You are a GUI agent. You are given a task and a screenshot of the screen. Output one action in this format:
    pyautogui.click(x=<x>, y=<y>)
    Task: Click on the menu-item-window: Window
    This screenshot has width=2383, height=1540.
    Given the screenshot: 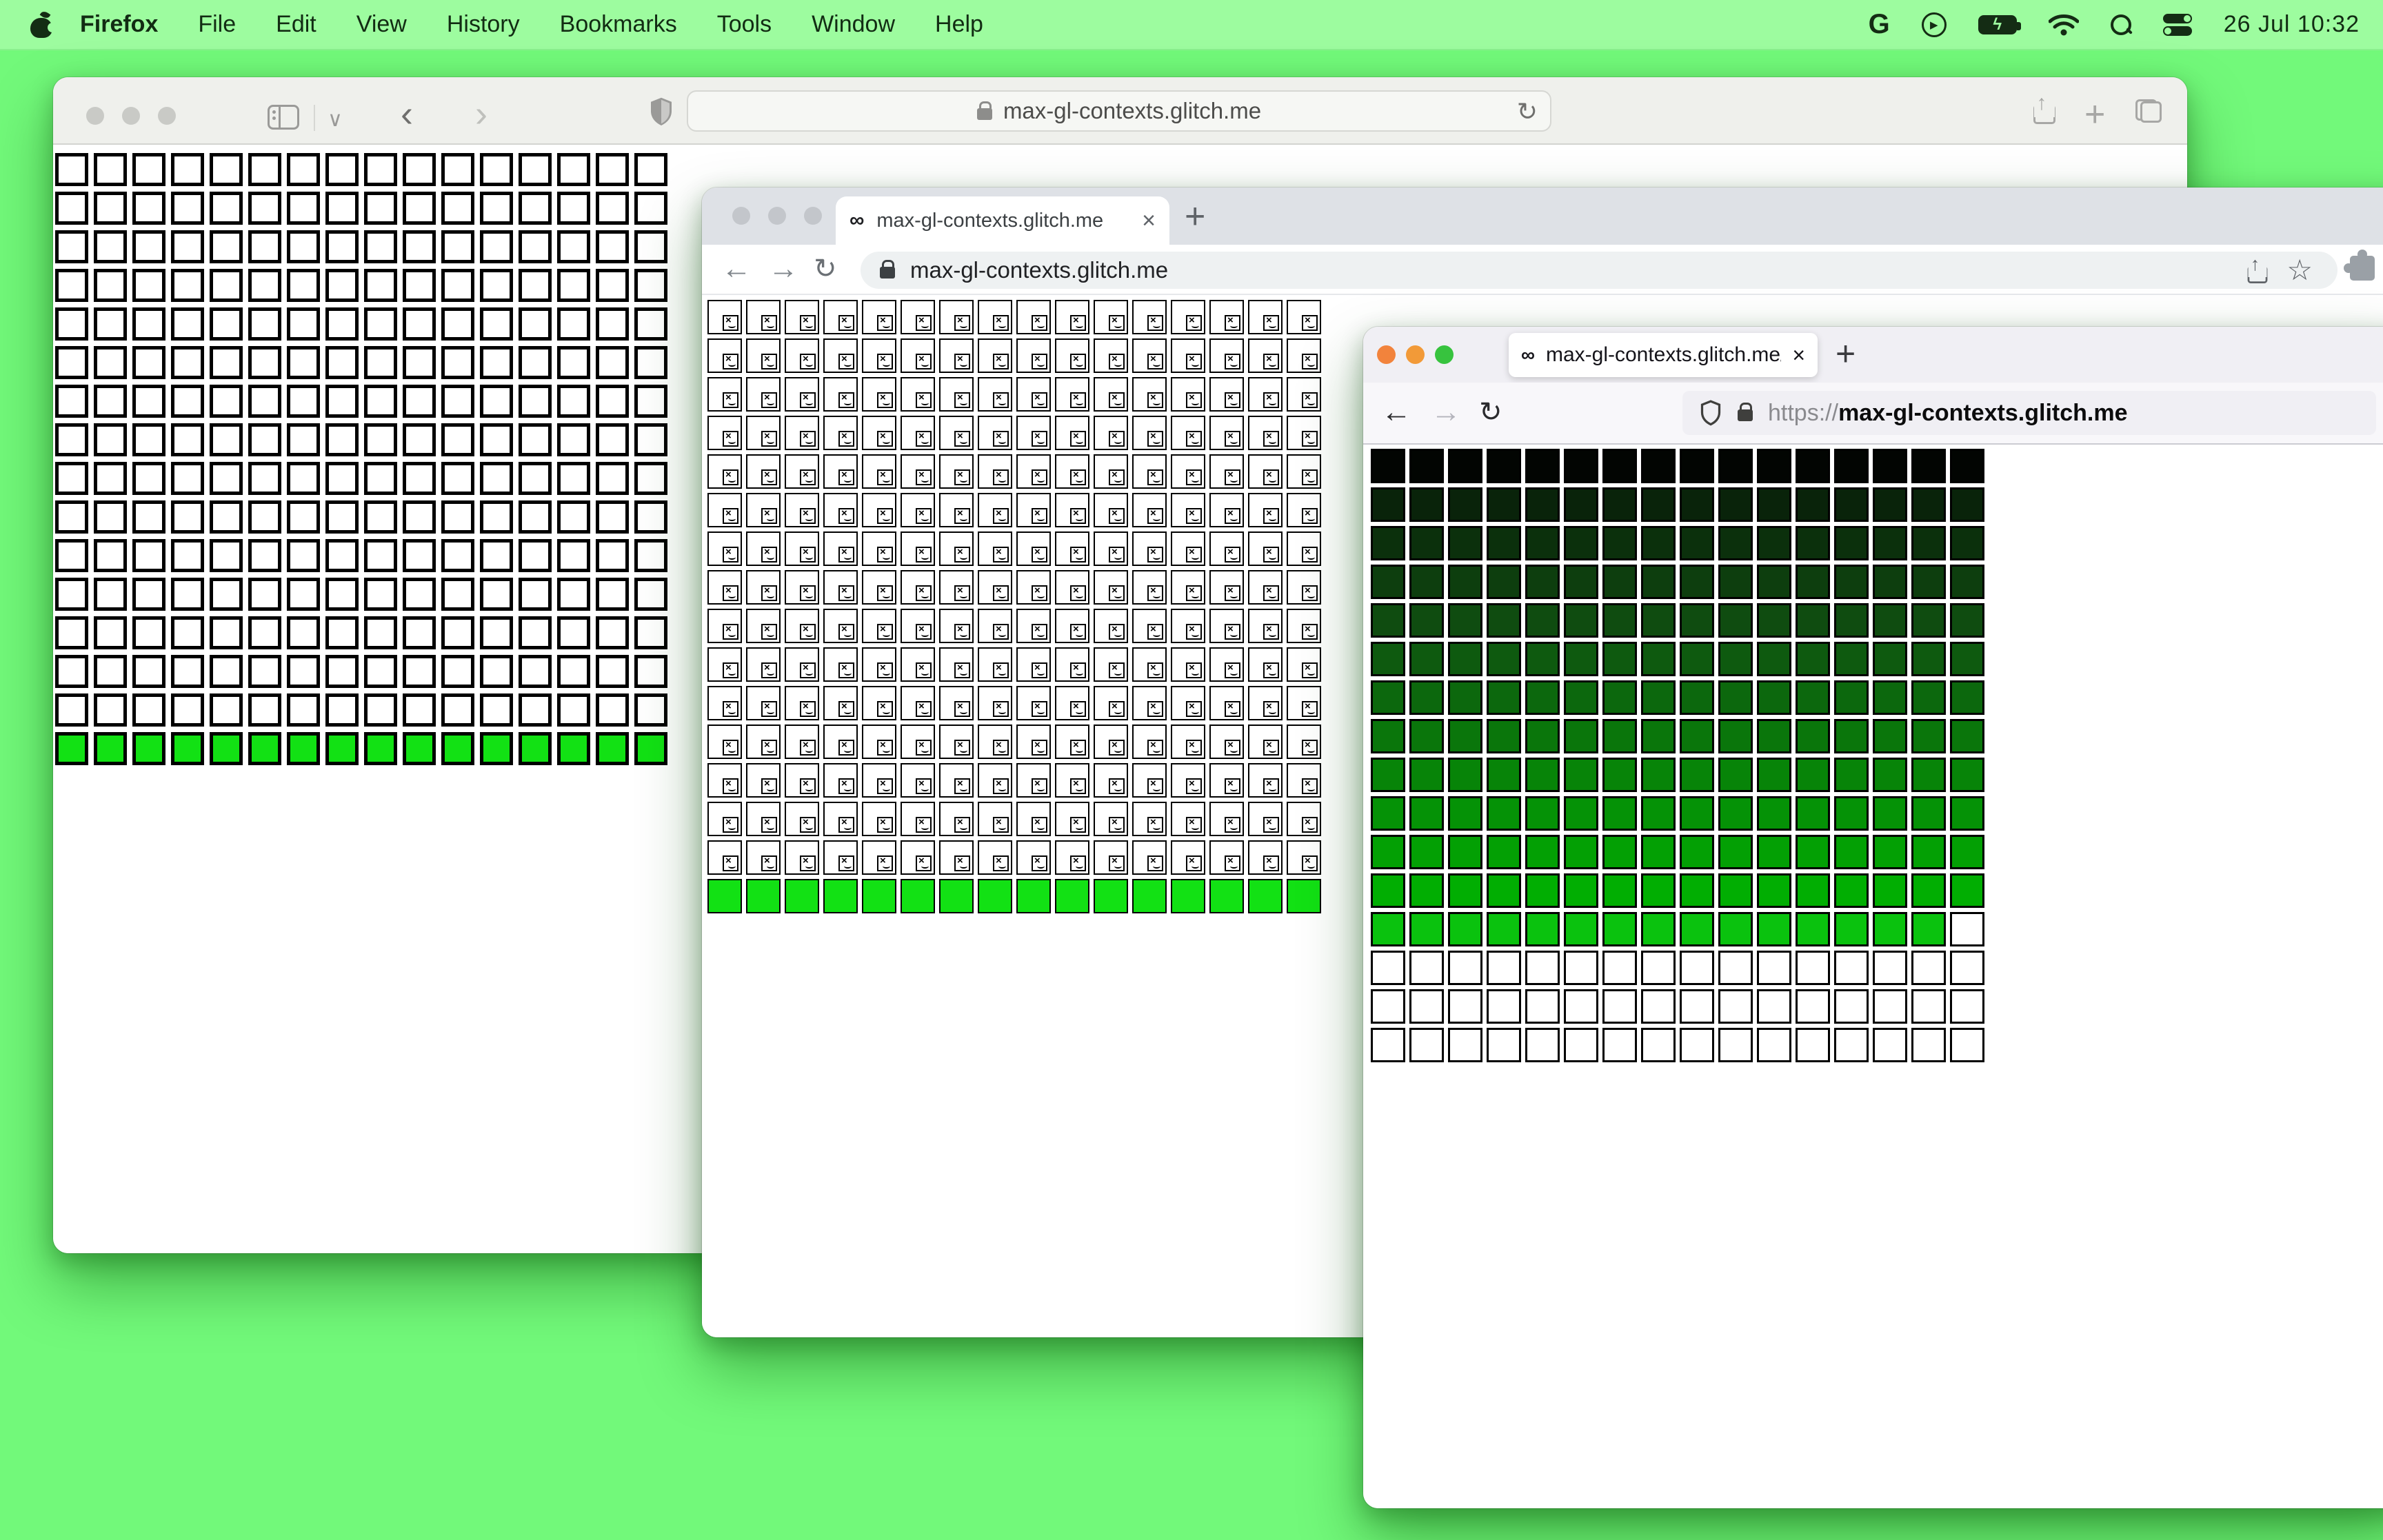 What is the action you would take?
    pyautogui.click(x=853, y=25)
    